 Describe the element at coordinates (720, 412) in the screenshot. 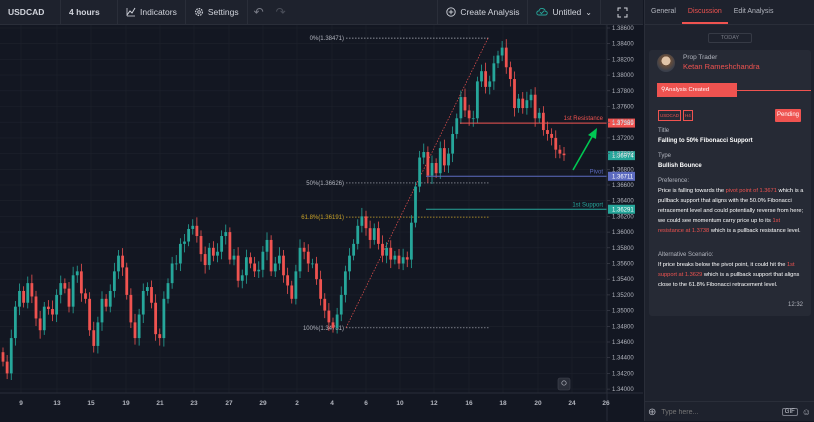

I see `message-input` at that location.